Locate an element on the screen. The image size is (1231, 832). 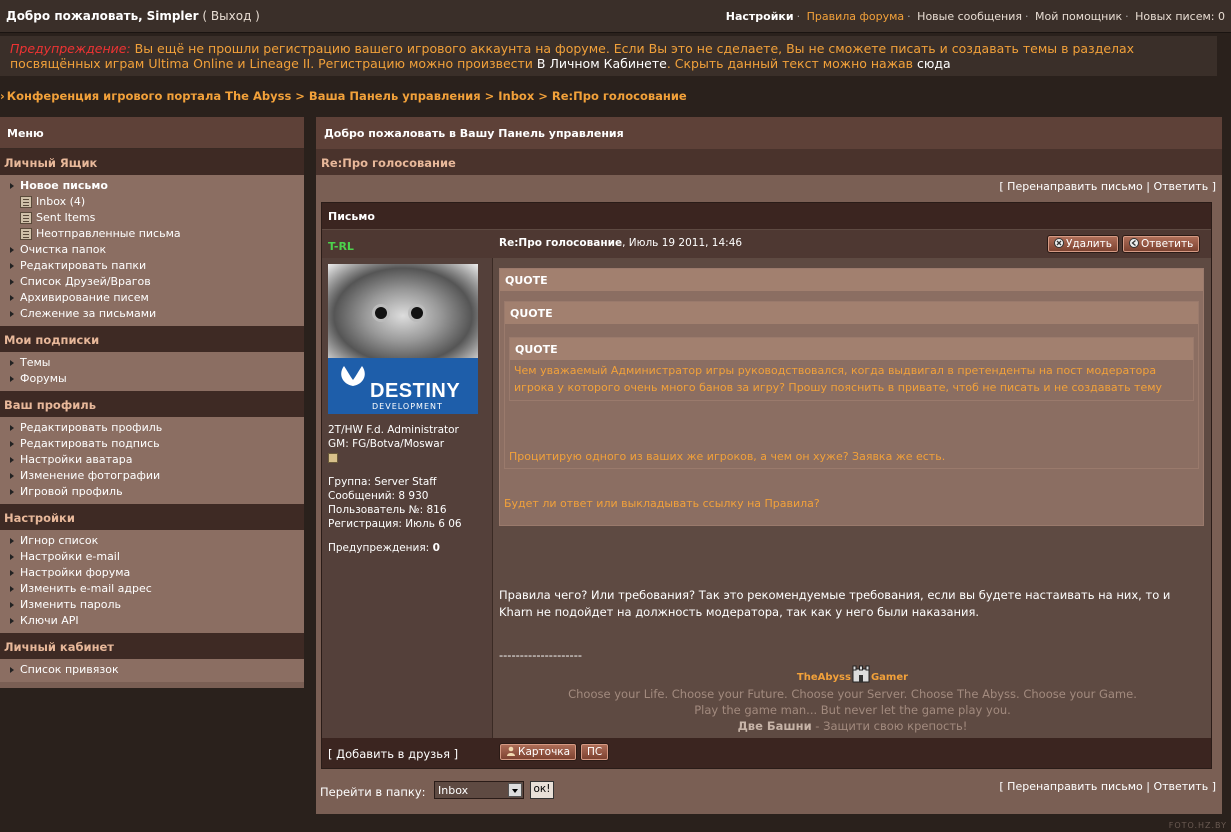
warnings-value: 0 is located at coordinates (436, 548).